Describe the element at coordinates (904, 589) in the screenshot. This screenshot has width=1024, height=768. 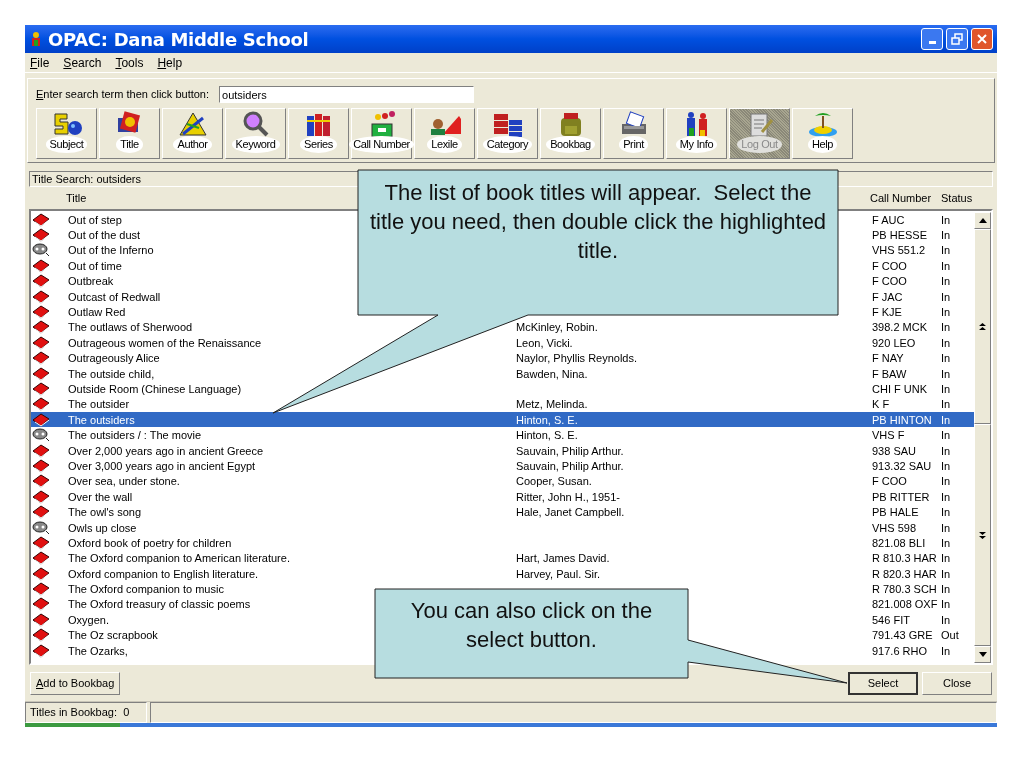
I see `call-number-cell: R 780.3 SCH` at that location.